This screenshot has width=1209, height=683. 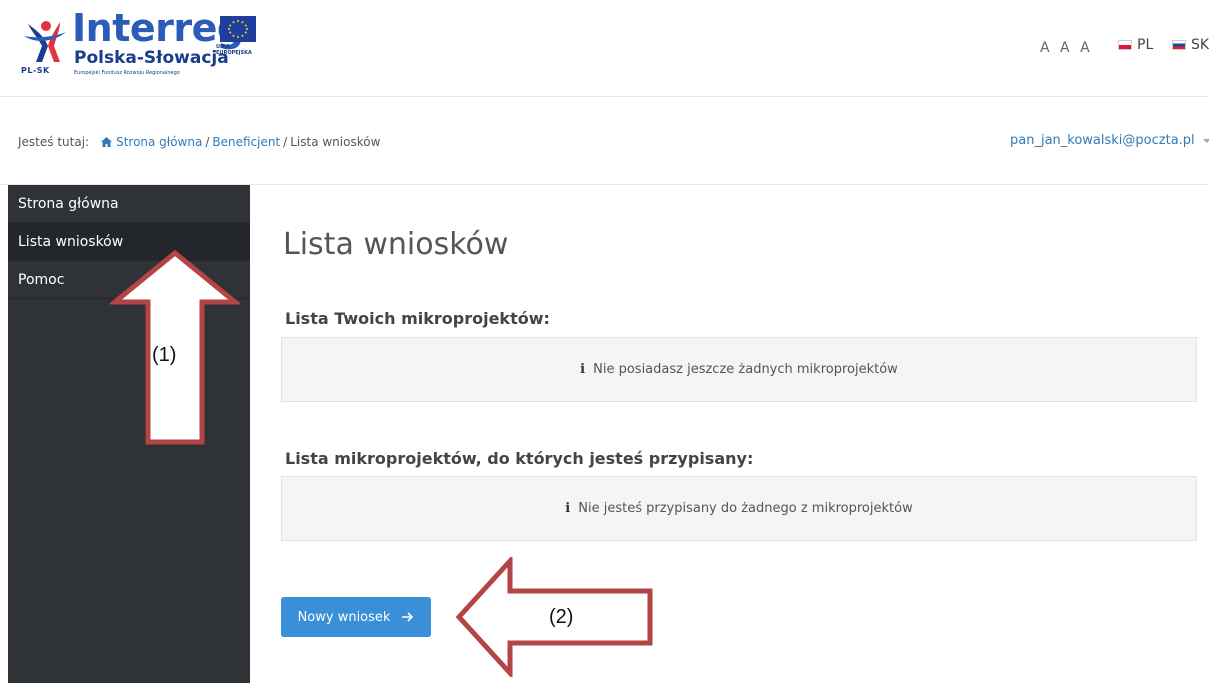 I want to click on arrow-right-icon, so click(x=408, y=617).